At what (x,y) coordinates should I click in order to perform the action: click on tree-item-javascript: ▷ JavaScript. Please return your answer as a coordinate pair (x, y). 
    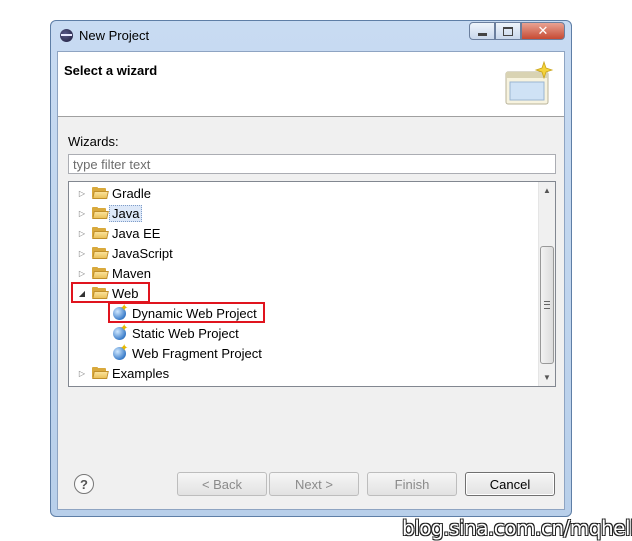
    Looking at the image, I should click on (125, 253).